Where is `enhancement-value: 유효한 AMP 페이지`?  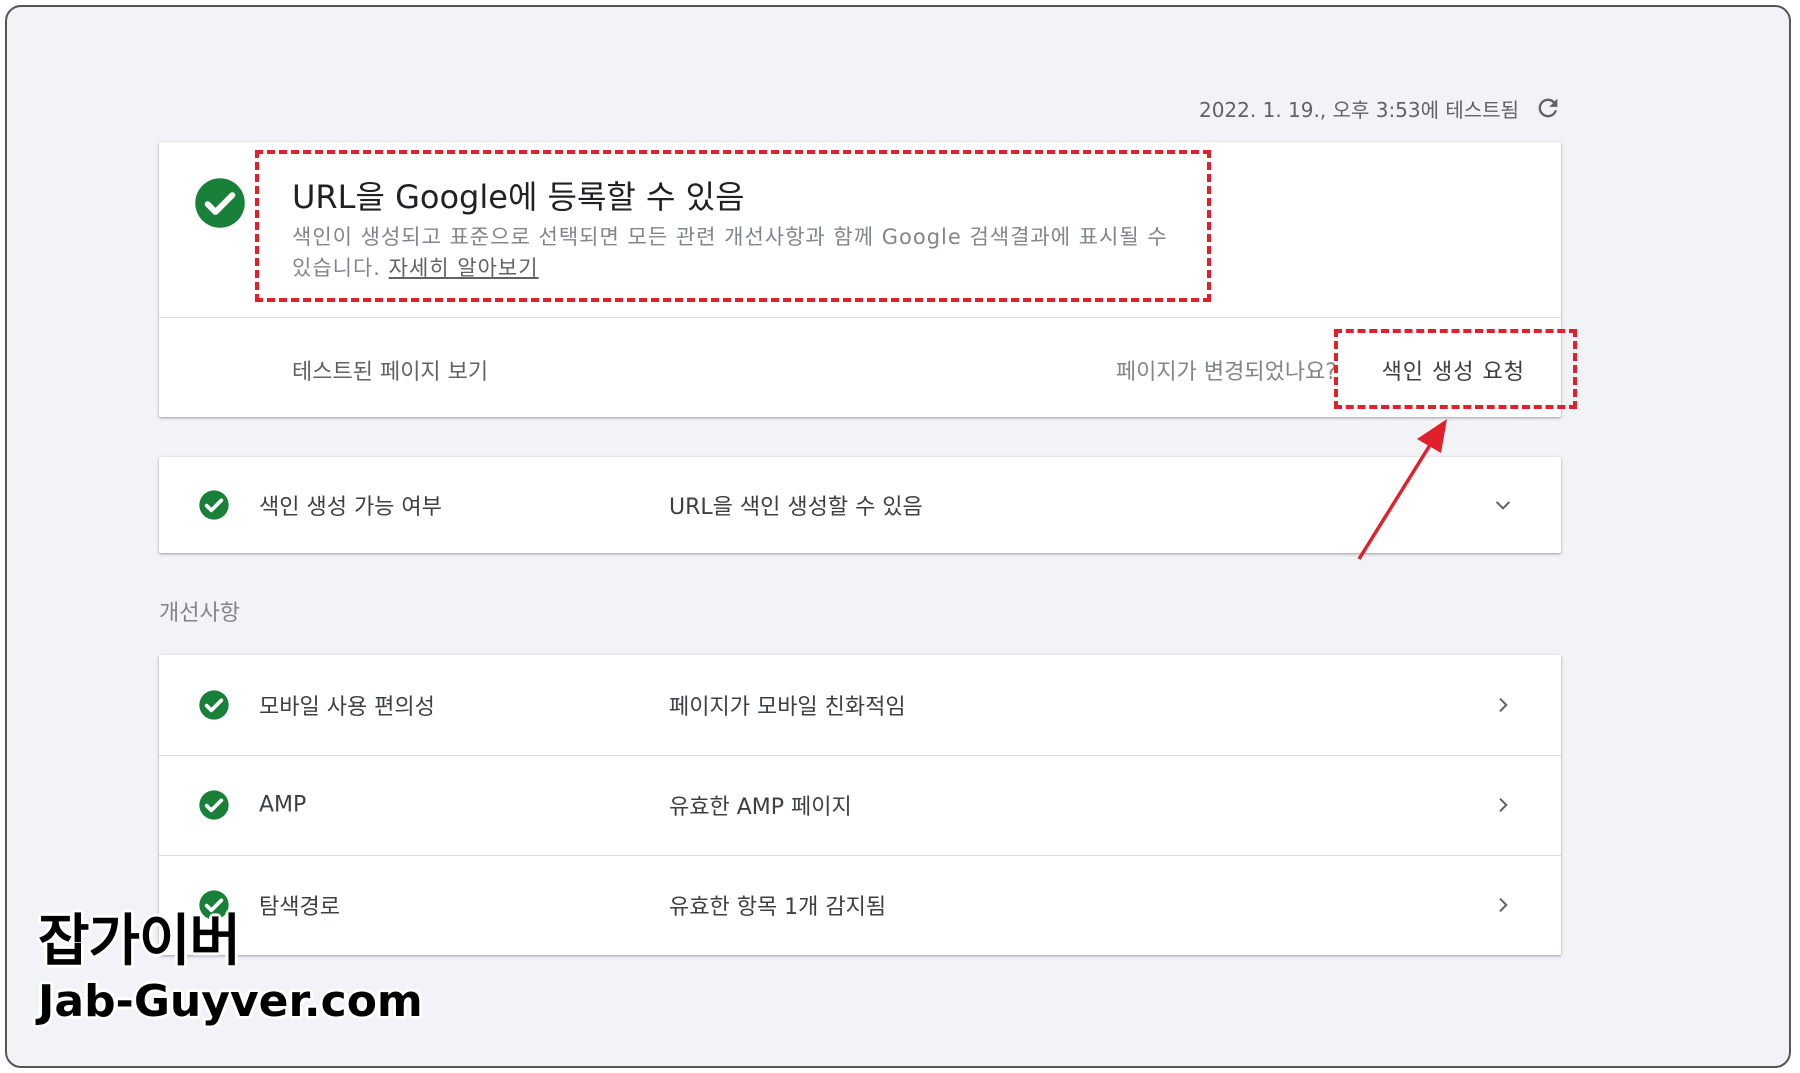 enhancement-value: 유효한 AMP 페이지 is located at coordinates (760, 807).